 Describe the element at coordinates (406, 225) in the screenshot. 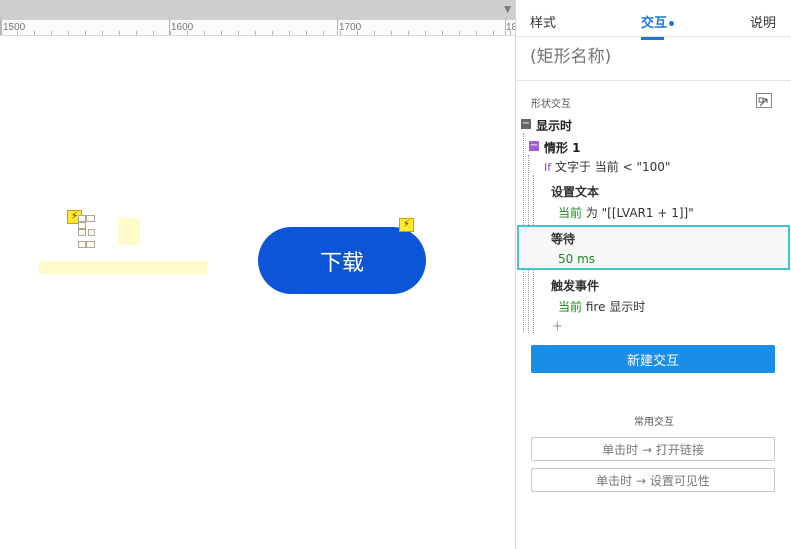

I see `interaction-bolt-icon: ⚡` at that location.